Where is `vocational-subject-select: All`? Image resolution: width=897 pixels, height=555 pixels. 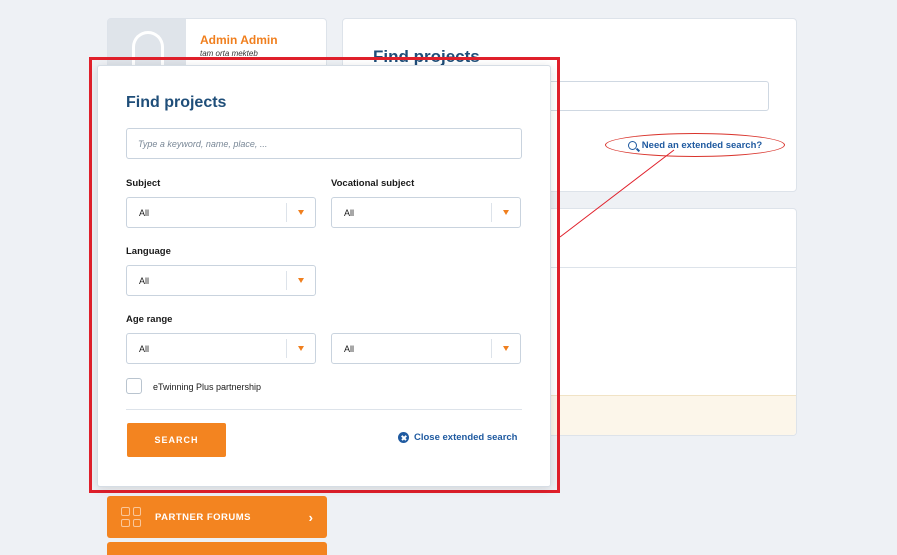 vocational-subject-select: All is located at coordinates (426, 212).